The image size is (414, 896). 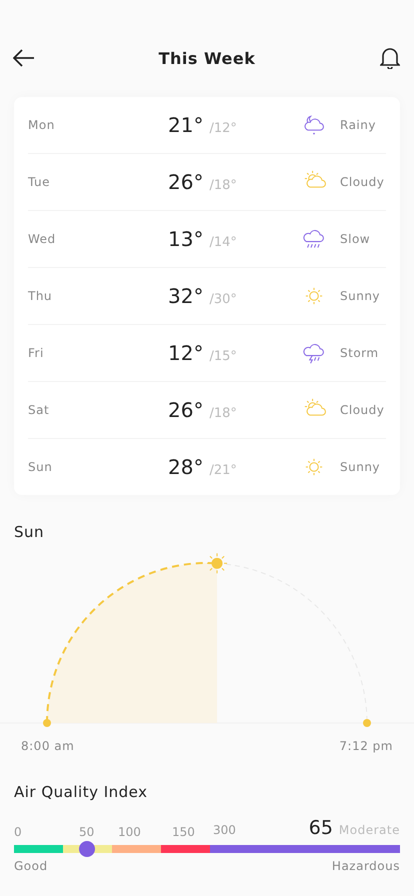 I want to click on sunset-time: 7:12 pm, so click(x=366, y=746).